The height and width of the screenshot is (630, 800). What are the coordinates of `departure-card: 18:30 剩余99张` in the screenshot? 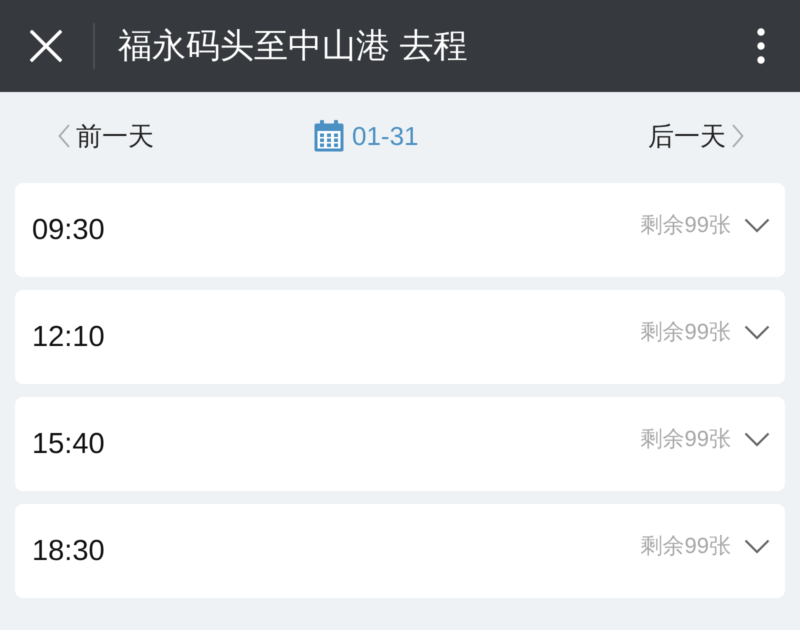 It's located at (400, 551).